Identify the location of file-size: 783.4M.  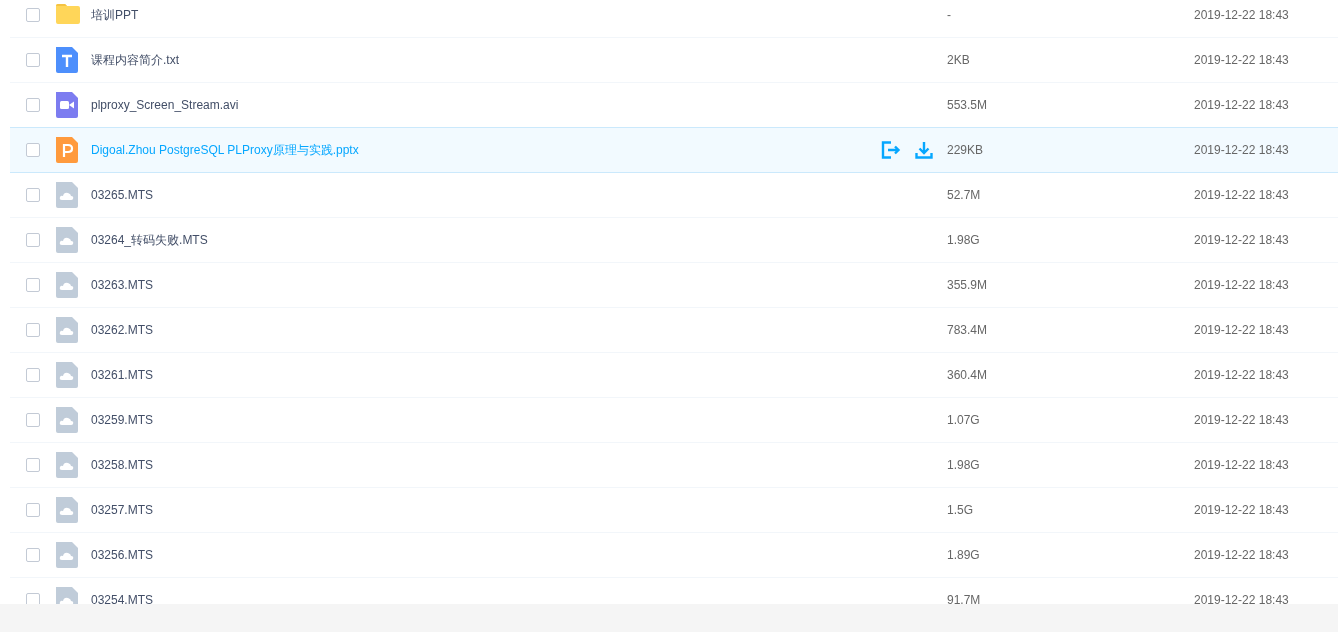
(968, 330).